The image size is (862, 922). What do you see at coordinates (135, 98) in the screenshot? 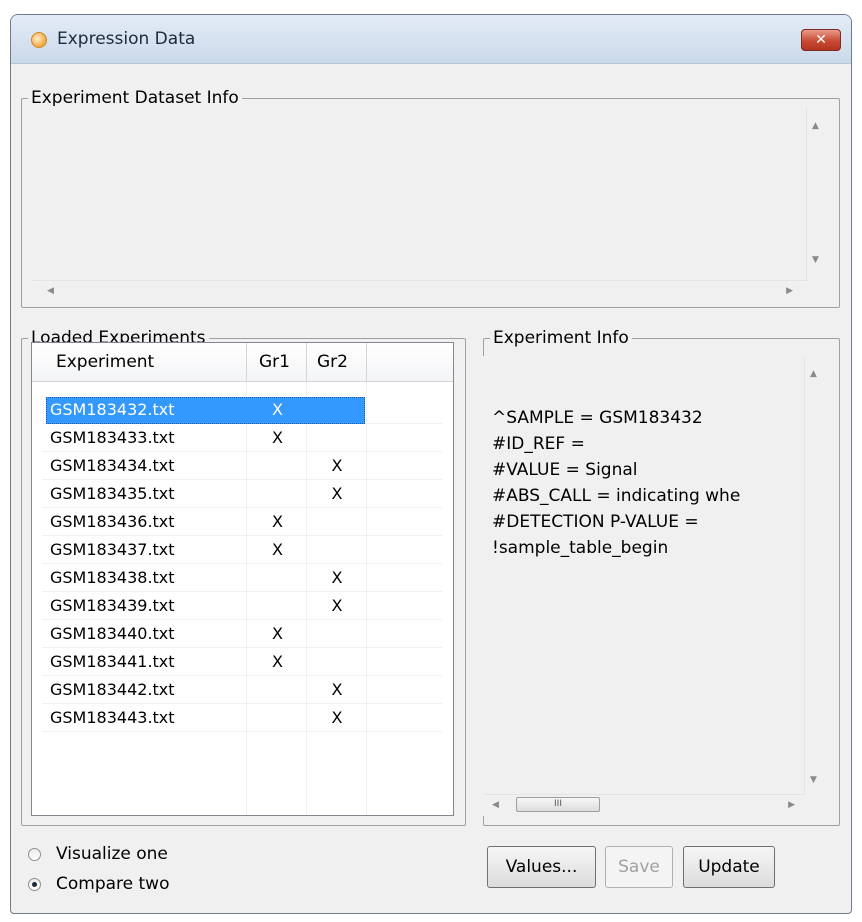
I see `dataset-info-legend: Experiment Dataset Info` at bounding box center [135, 98].